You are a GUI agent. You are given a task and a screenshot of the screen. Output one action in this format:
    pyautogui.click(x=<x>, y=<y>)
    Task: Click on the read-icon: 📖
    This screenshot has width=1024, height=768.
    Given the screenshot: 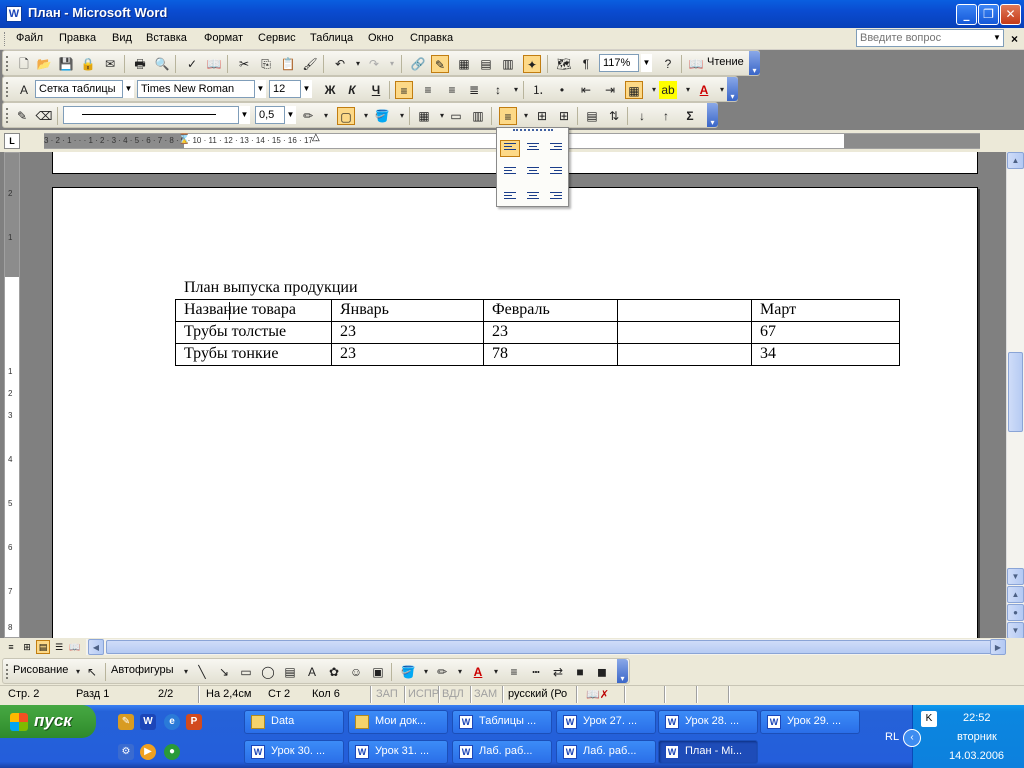 What is the action you would take?
    pyautogui.click(x=696, y=64)
    